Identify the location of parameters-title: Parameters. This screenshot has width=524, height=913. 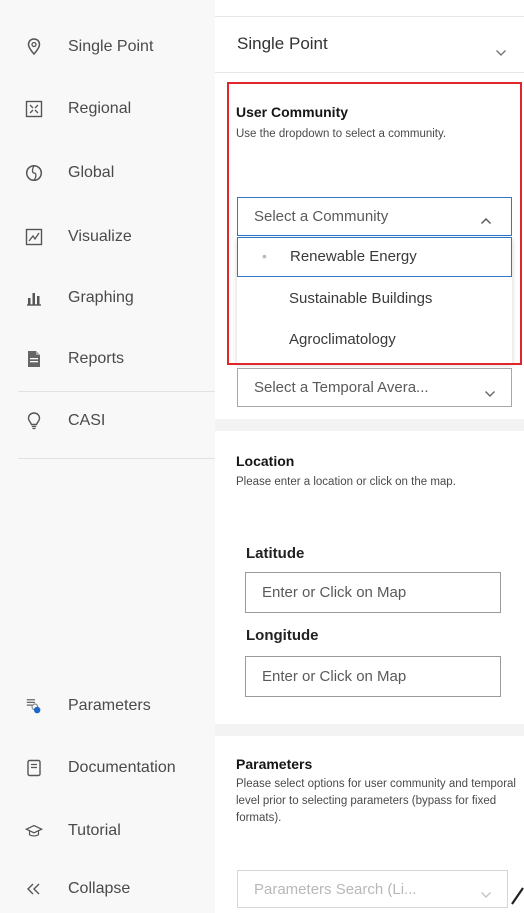
(274, 764).